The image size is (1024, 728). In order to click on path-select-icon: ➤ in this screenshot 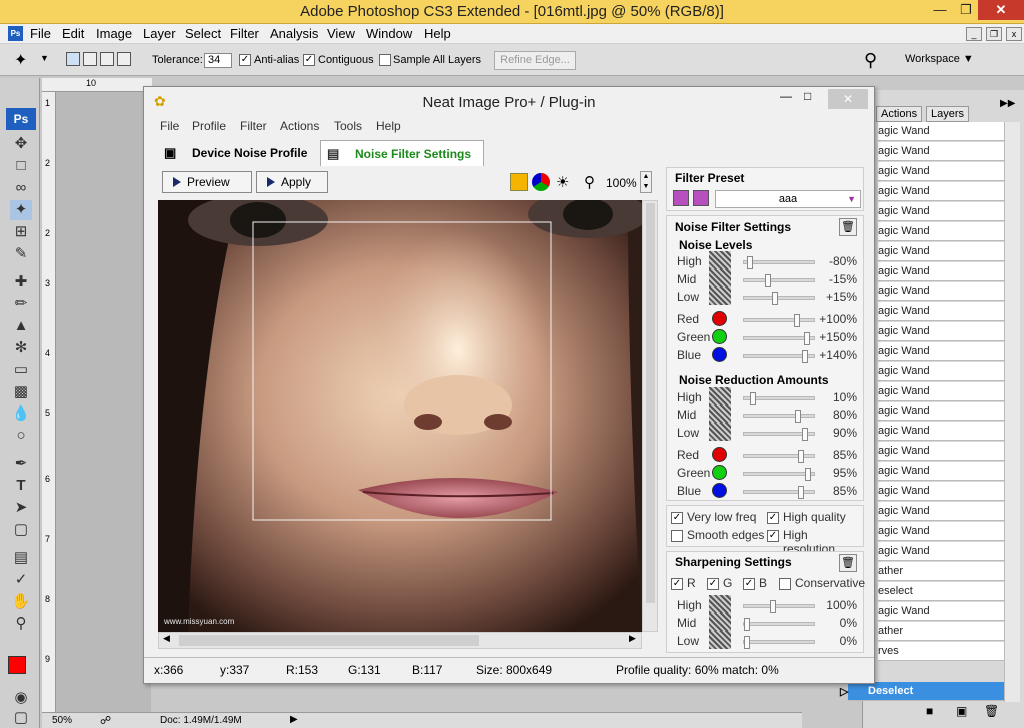, I will do `click(21, 508)`.